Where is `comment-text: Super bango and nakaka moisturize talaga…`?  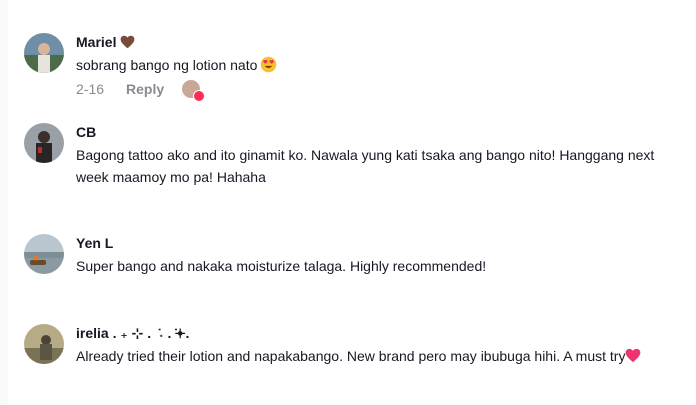 comment-text: Super bango and nakaka moisturize talaga… is located at coordinates (281, 266).